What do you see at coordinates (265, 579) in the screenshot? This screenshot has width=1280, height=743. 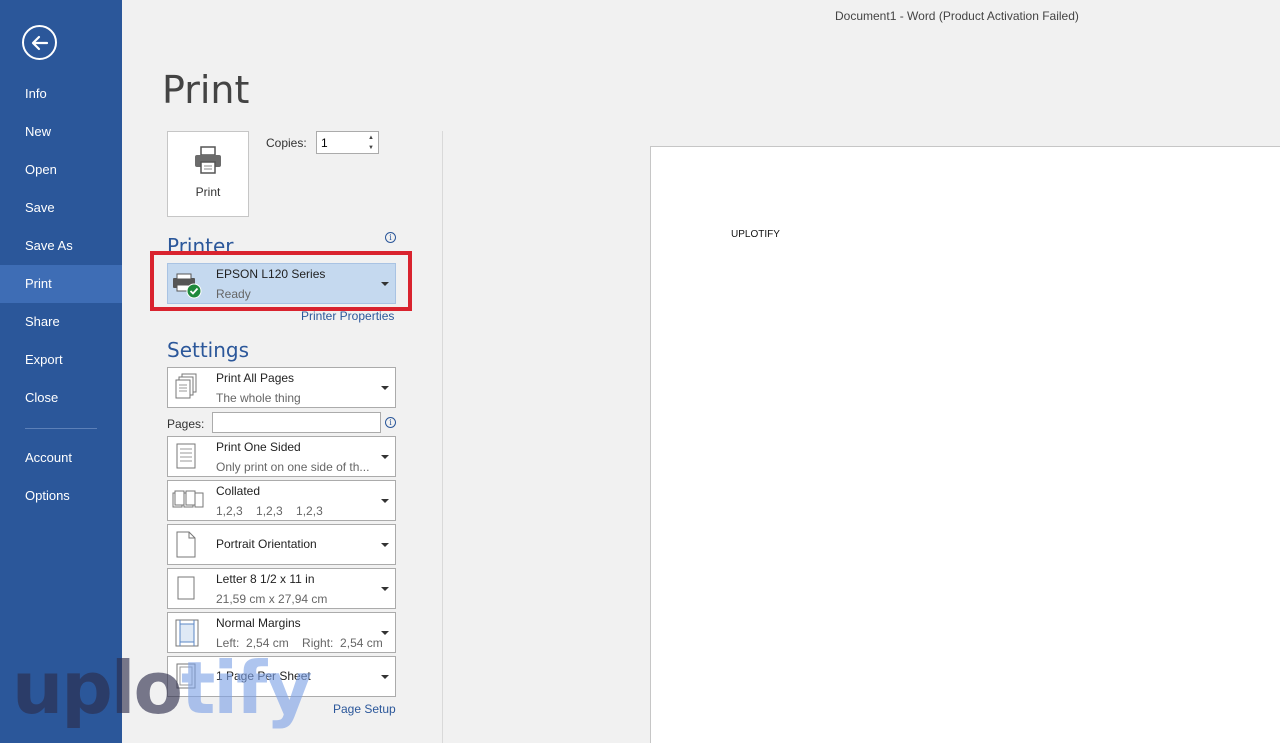 I see `paper-size-label: Letter 8 1/2 x 11 in` at bounding box center [265, 579].